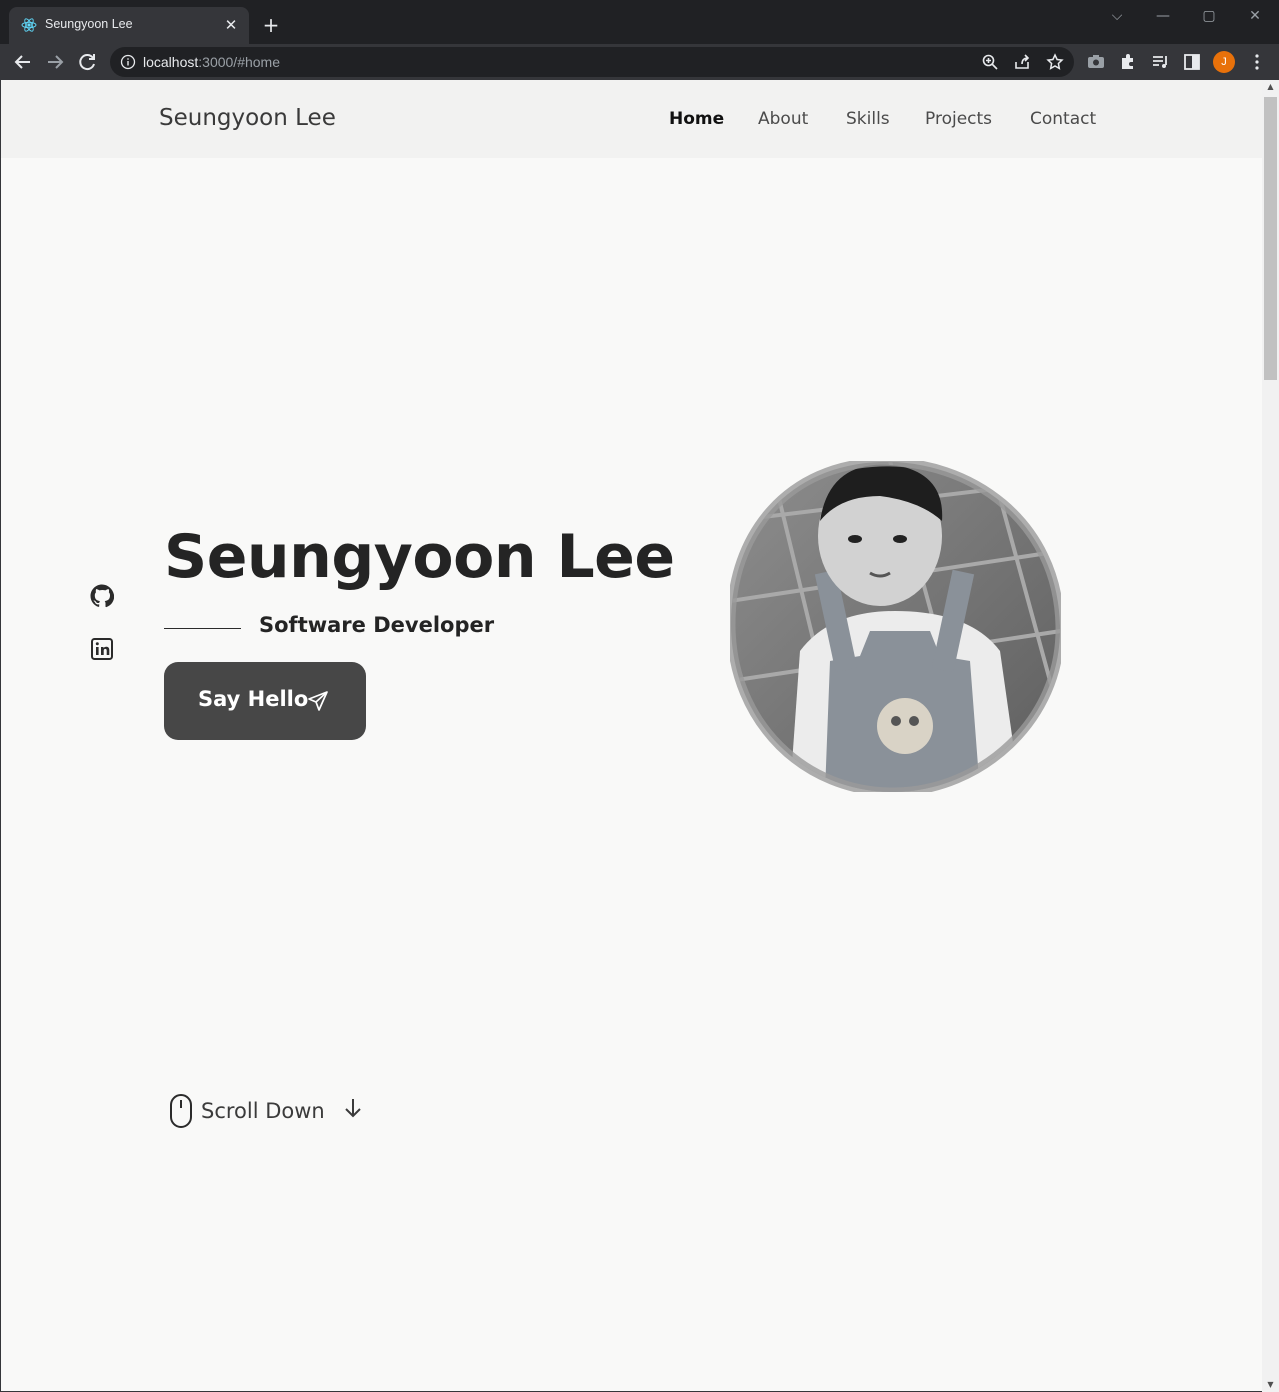  Describe the element at coordinates (239, 62) in the screenshot. I see `url-path: :3000/#home` at that location.